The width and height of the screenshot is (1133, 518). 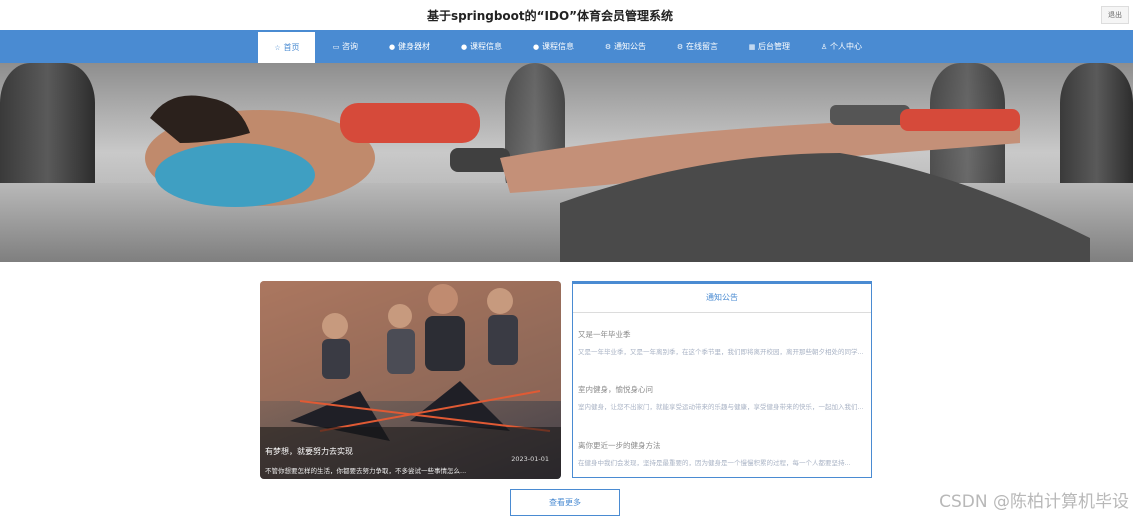 I want to click on featured-date: 2023-01-01, so click(x=530, y=459).